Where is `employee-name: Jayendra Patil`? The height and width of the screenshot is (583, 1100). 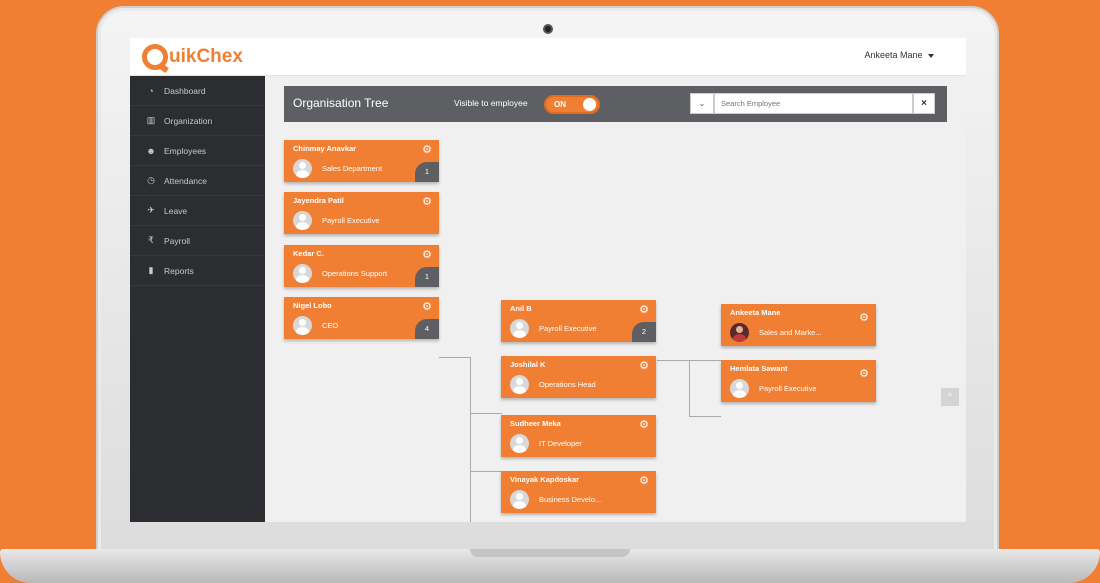
employee-name: Jayendra Patil is located at coordinates (318, 200).